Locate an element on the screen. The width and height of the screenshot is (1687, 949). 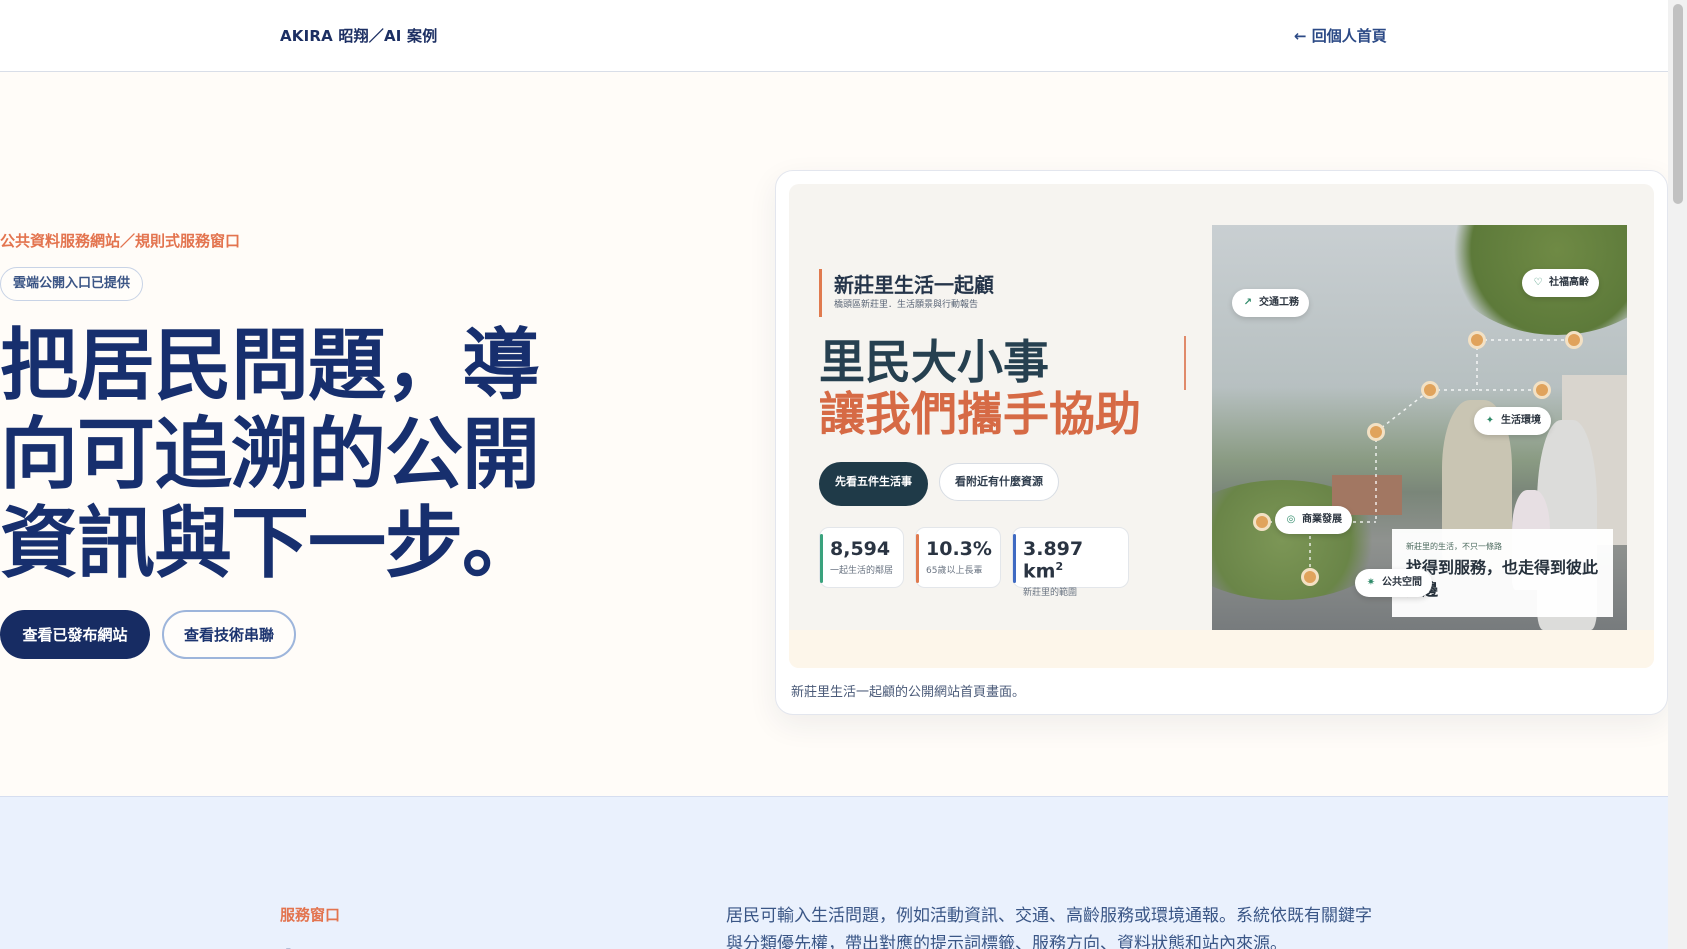
asterisk-icon: ✷ is located at coordinates (1371, 582).